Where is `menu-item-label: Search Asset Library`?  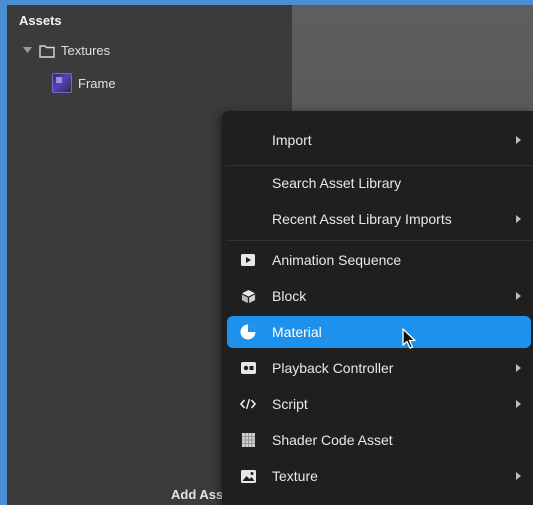 menu-item-label: Search Asset Library is located at coordinates (337, 183).